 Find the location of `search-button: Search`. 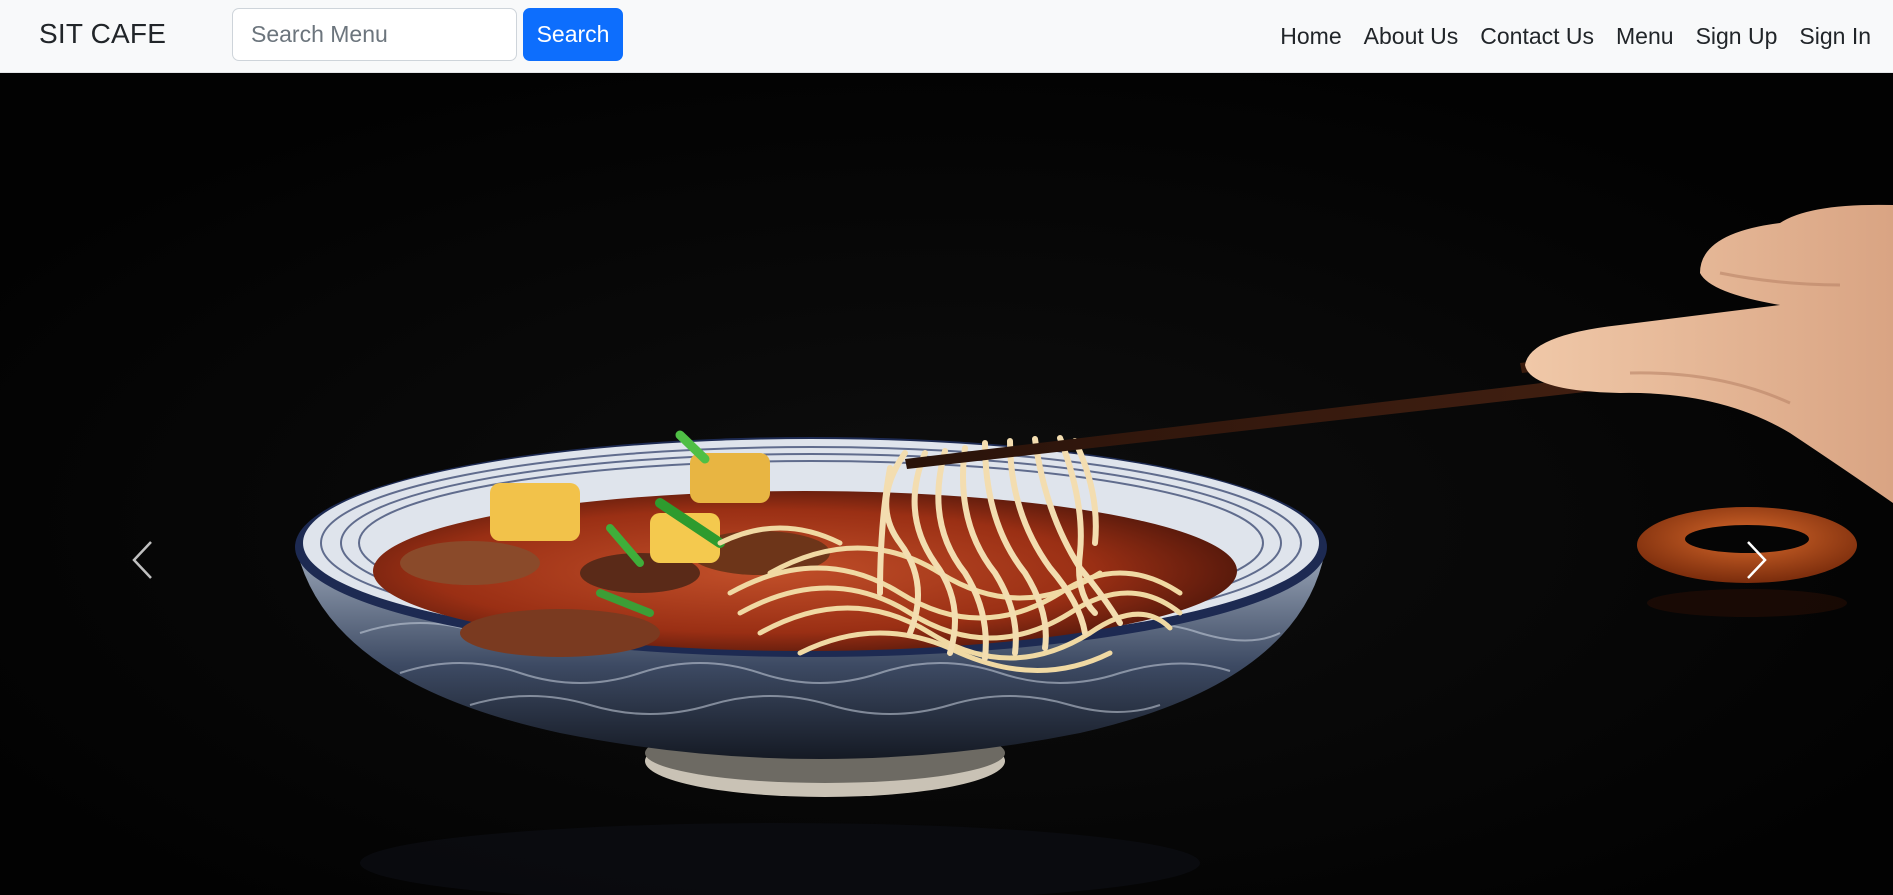

search-button: Search is located at coordinates (573, 34).